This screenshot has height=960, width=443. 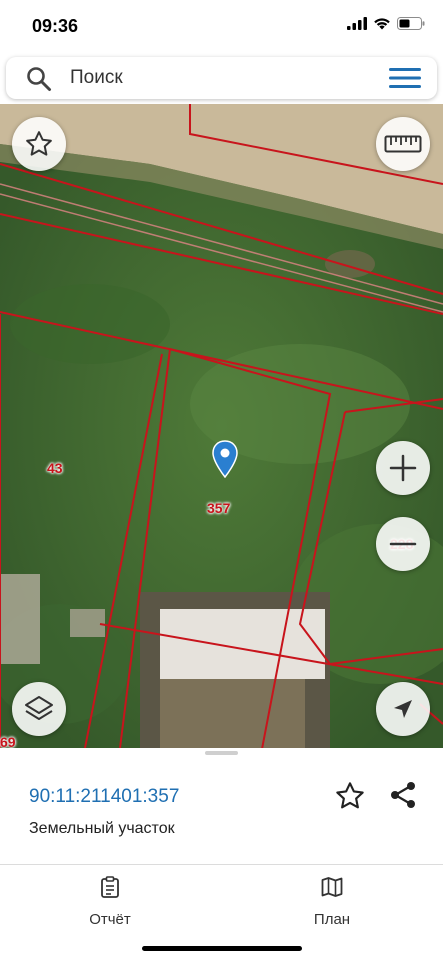 I want to click on search-bar: Поиск, so click(x=221, y=78).